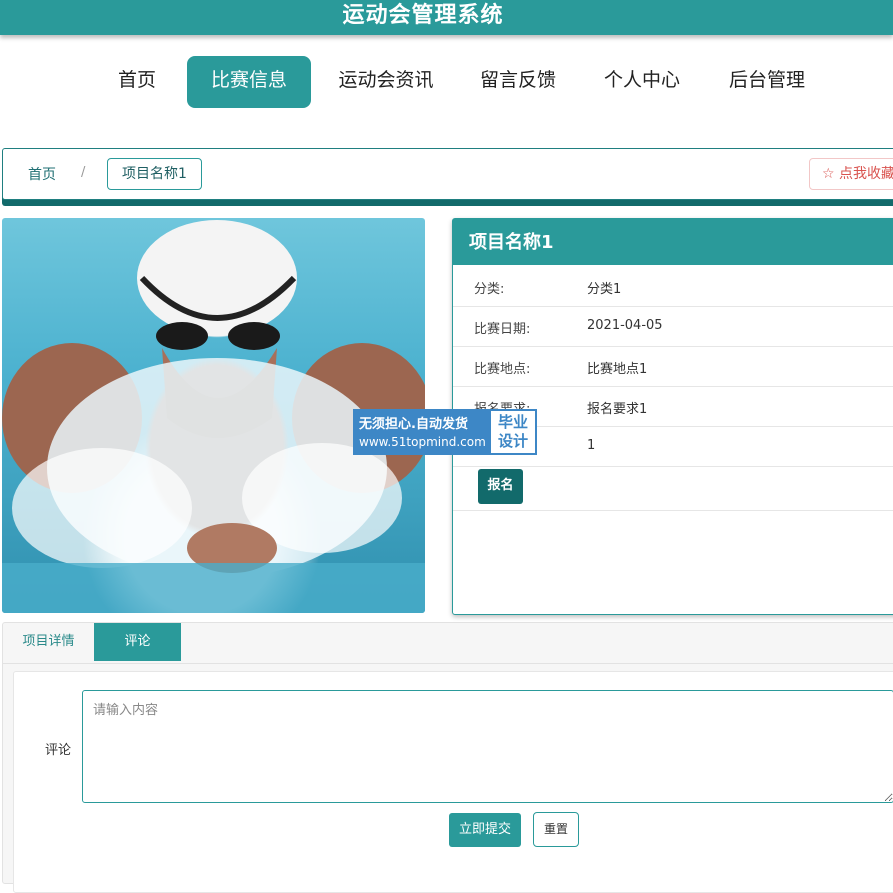 The height and width of the screenshot is (893, 893). Describe the element at coordinates (48, 642) in the screenshot. I see `tab-details: 项目详情` at that location.